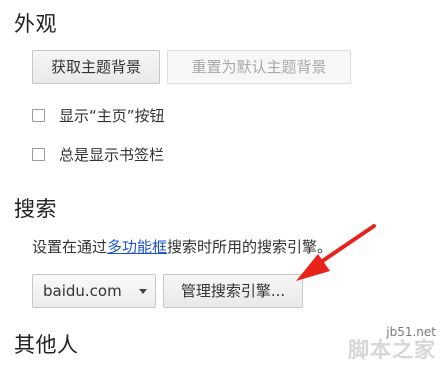  What do you see at coordinates (35, 24) in the screenshot?
I see `appearance-section-title: 外观` at bounding box center [35, 24].